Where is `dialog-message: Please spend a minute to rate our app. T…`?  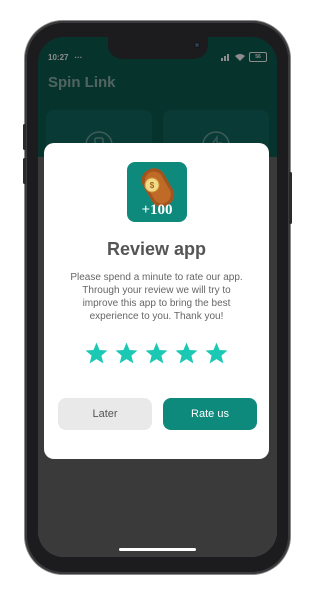 dialog-message: Please spend a minute to rate our app. T… is located at coordinates (156, 297).